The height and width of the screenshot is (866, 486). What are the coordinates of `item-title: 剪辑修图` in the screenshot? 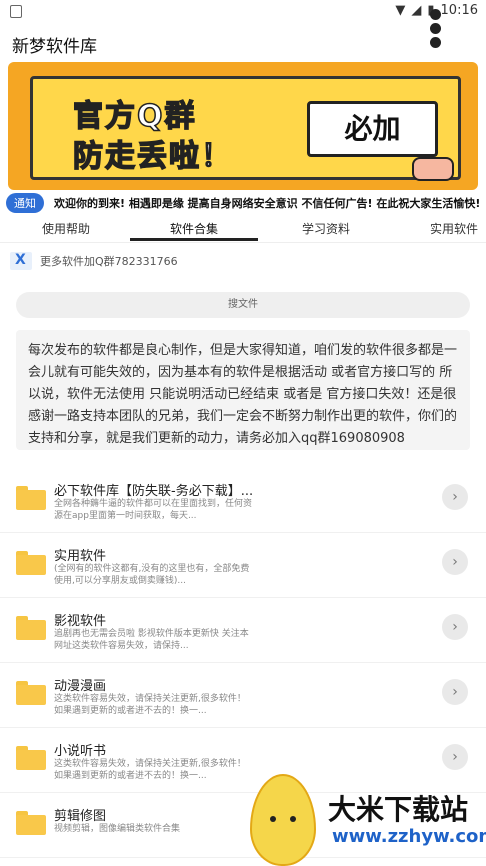 It's located at (80, 816).